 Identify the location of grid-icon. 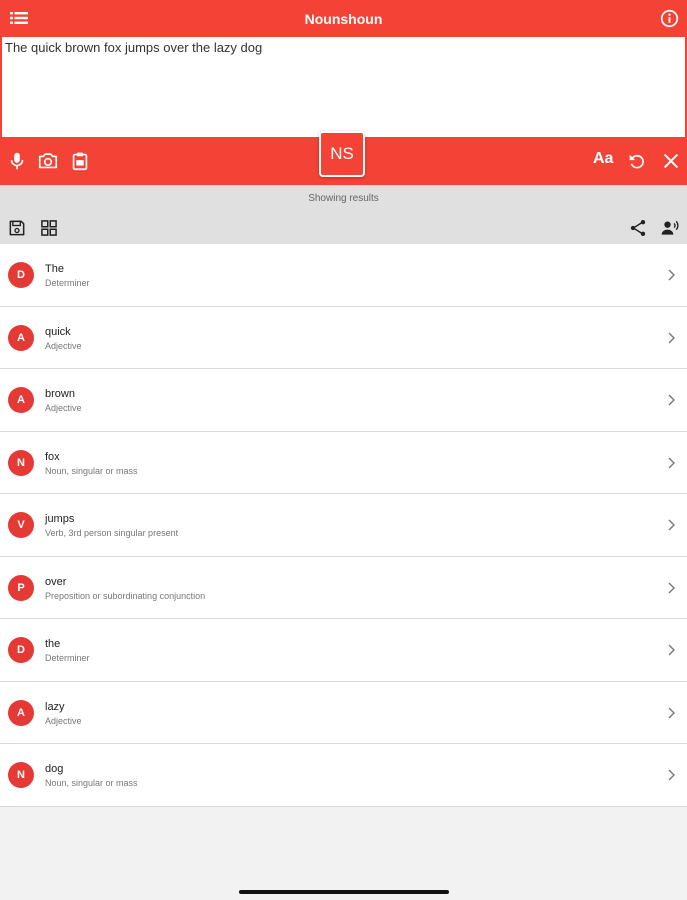
(49, 228).